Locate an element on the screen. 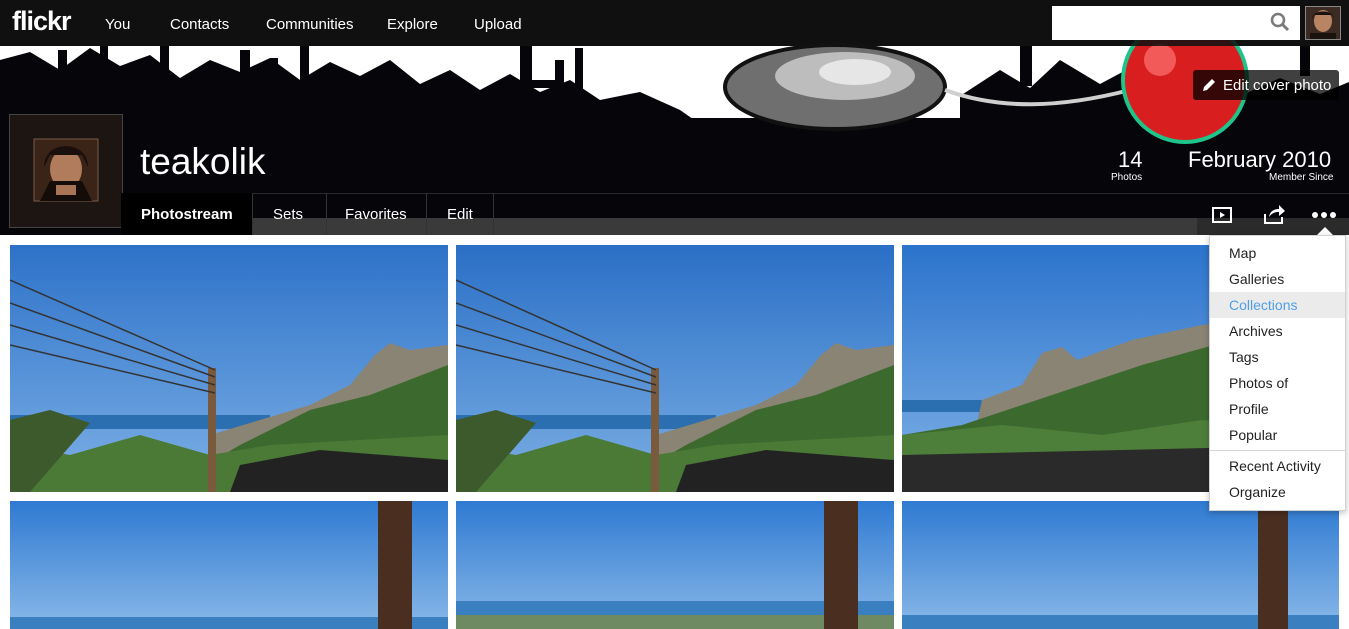  tab-edit: Edit is located at coordinates (460, 214).